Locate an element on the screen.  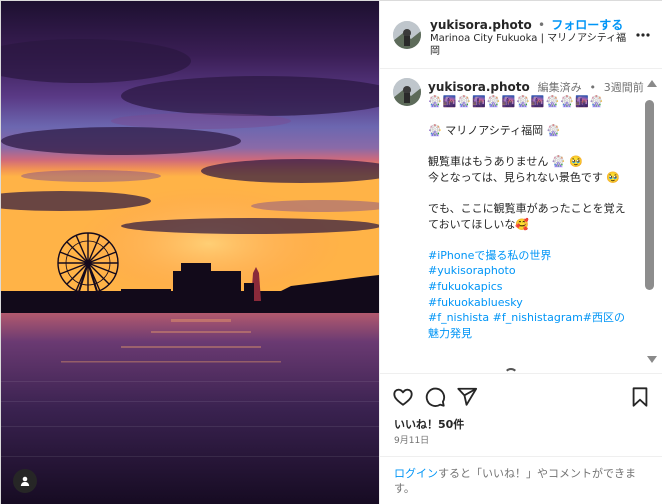
tagged-users-button is located at coordinates (25, 481).